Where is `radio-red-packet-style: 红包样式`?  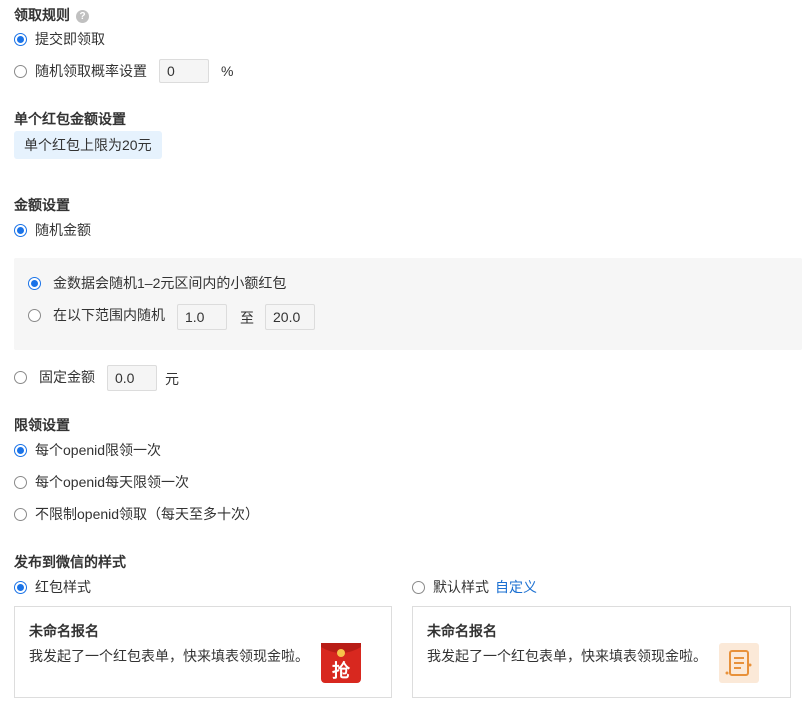 radio-red-packet-style: 红包样式 is located at coordinates (52, 587).